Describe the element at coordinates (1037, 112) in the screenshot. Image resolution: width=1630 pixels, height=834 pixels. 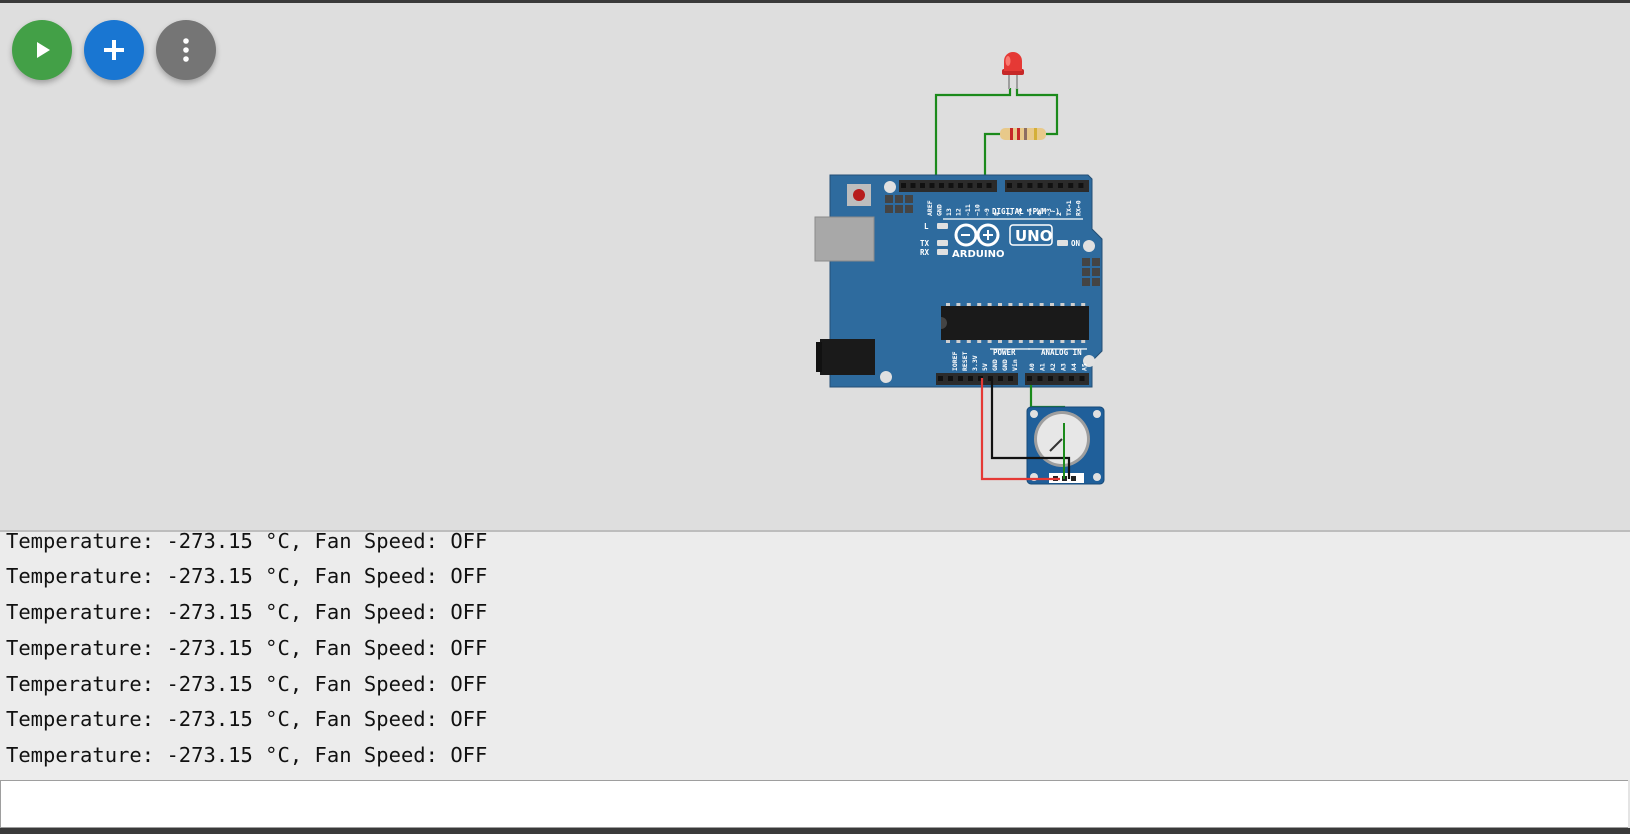
I see `wire-led-to-resistor` at that location.